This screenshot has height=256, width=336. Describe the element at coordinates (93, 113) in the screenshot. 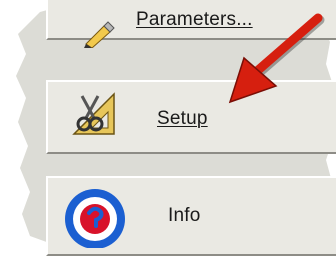

I see `scissors-triangle-icon` at that location.